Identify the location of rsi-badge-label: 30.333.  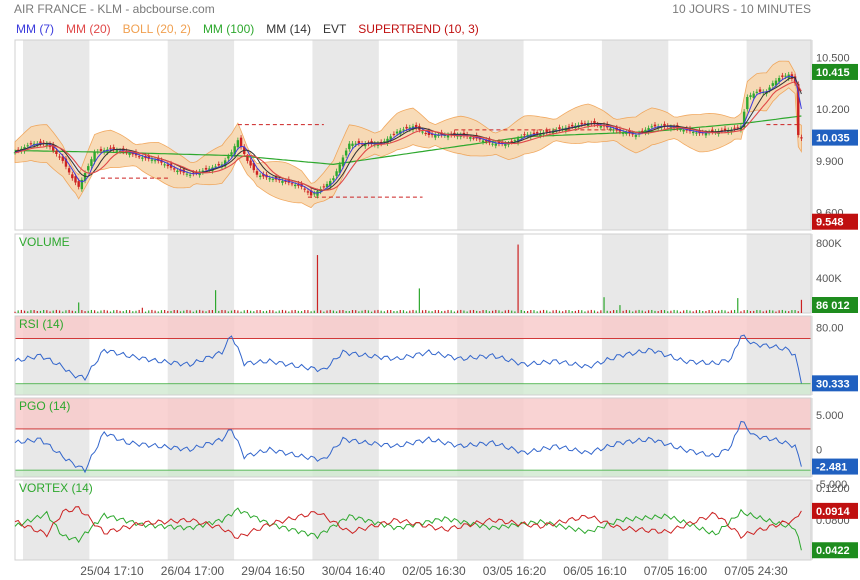
(833, 384).